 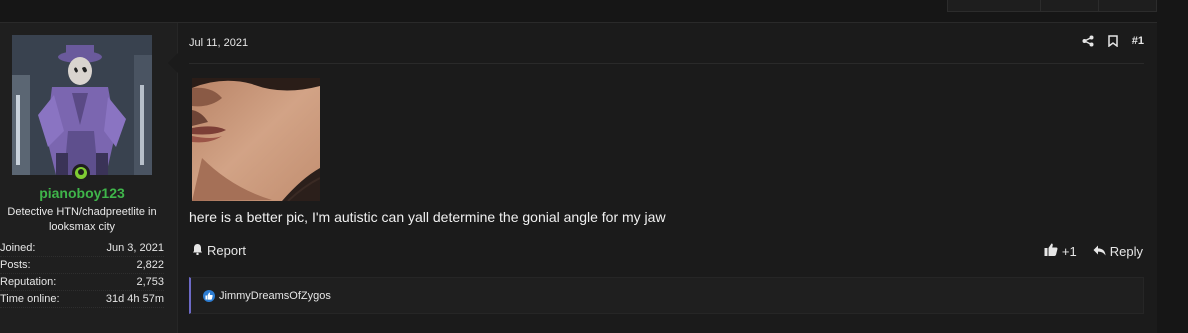 I want to click on stat-label: Posts:, so click(x=15, y=265).